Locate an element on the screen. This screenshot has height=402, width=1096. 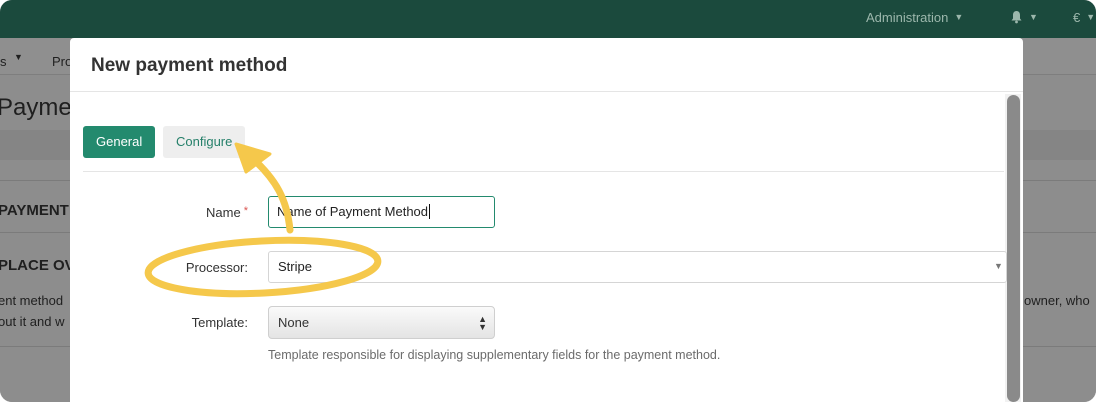
text-cursor is located at coordinates (430, 211).